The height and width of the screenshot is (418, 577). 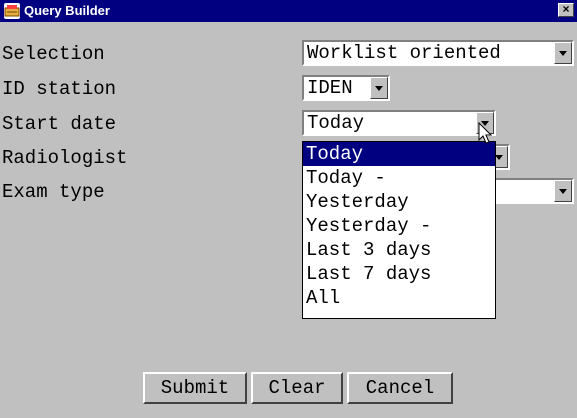 What do you see at coordinates (288, 11) in the screenshot?
I see `title-bar: Query Builder ×` at bounding box center [288, 11].